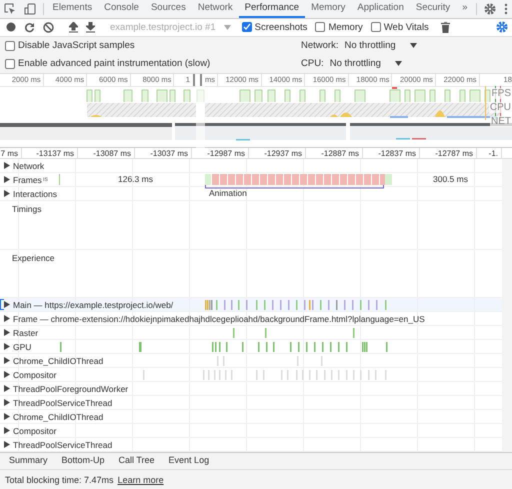 The width and height of the screenshot is (512, 489). What do you see at coordinates (9, 153) in the screenshot?
I see `ruler-label: 7 ms` at bounding box center [9, 153].